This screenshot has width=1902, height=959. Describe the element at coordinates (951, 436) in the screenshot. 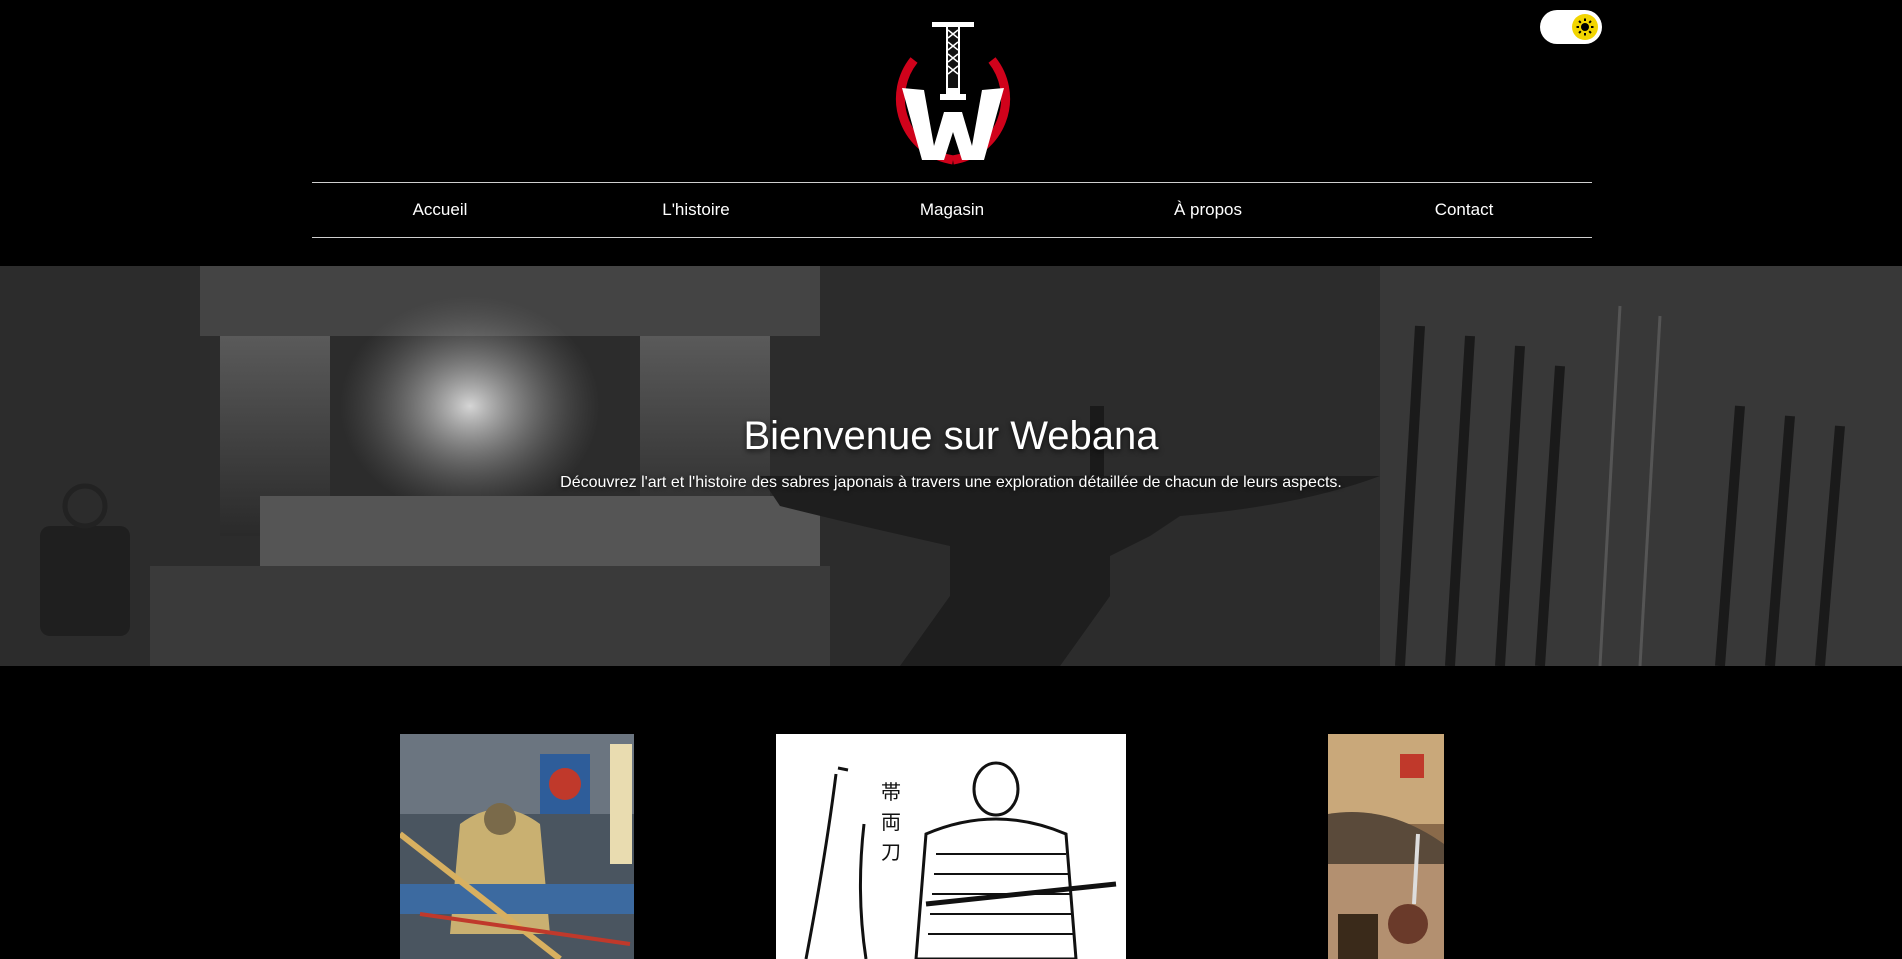

I see `hero-title: Bienvenue sur Webana` at that location.